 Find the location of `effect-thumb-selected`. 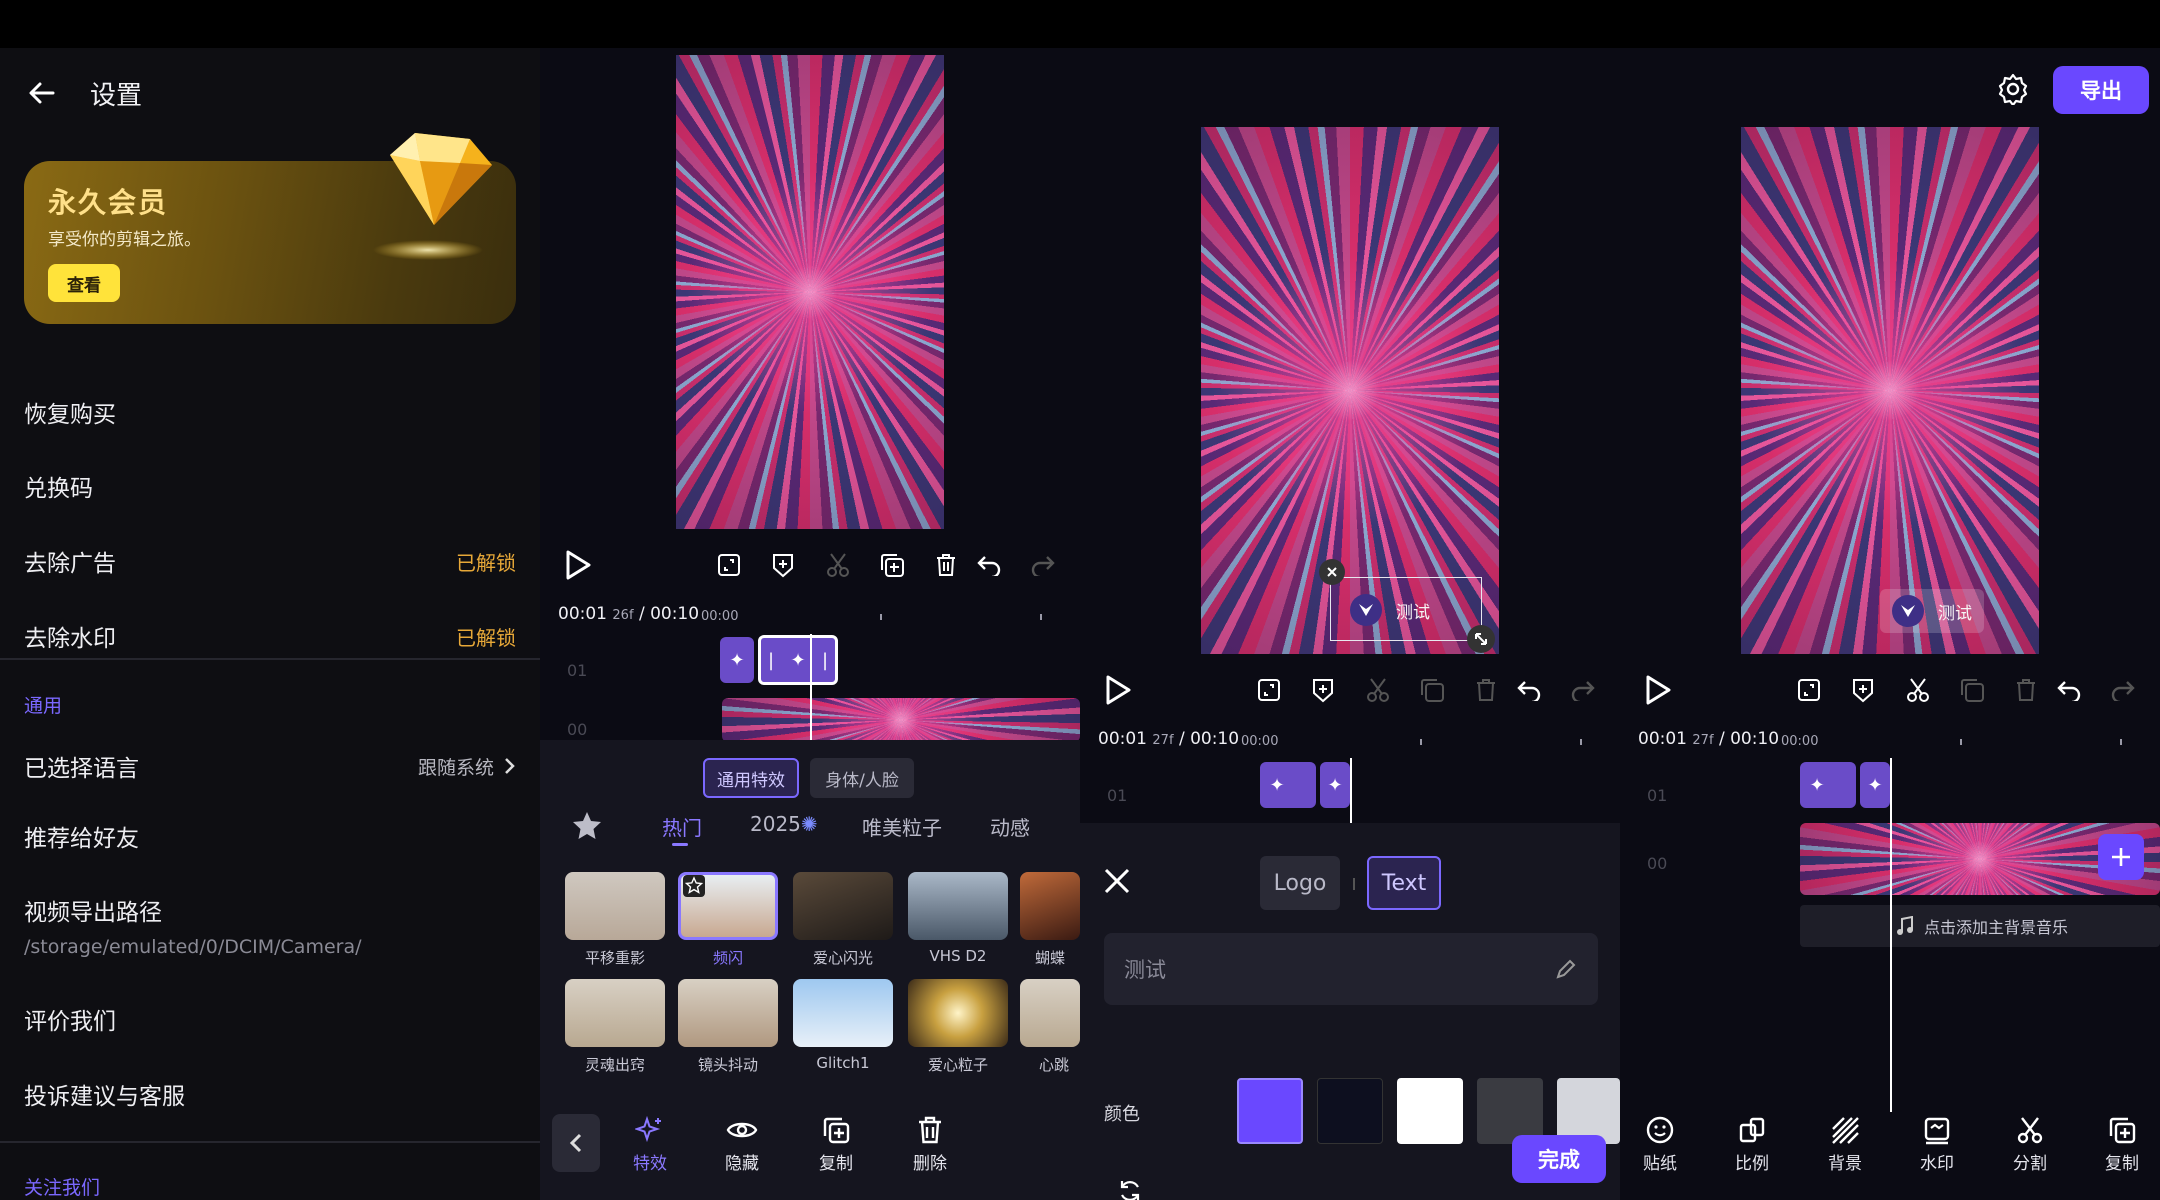

effect-thumb-selected is located at coordinates (728, 906).